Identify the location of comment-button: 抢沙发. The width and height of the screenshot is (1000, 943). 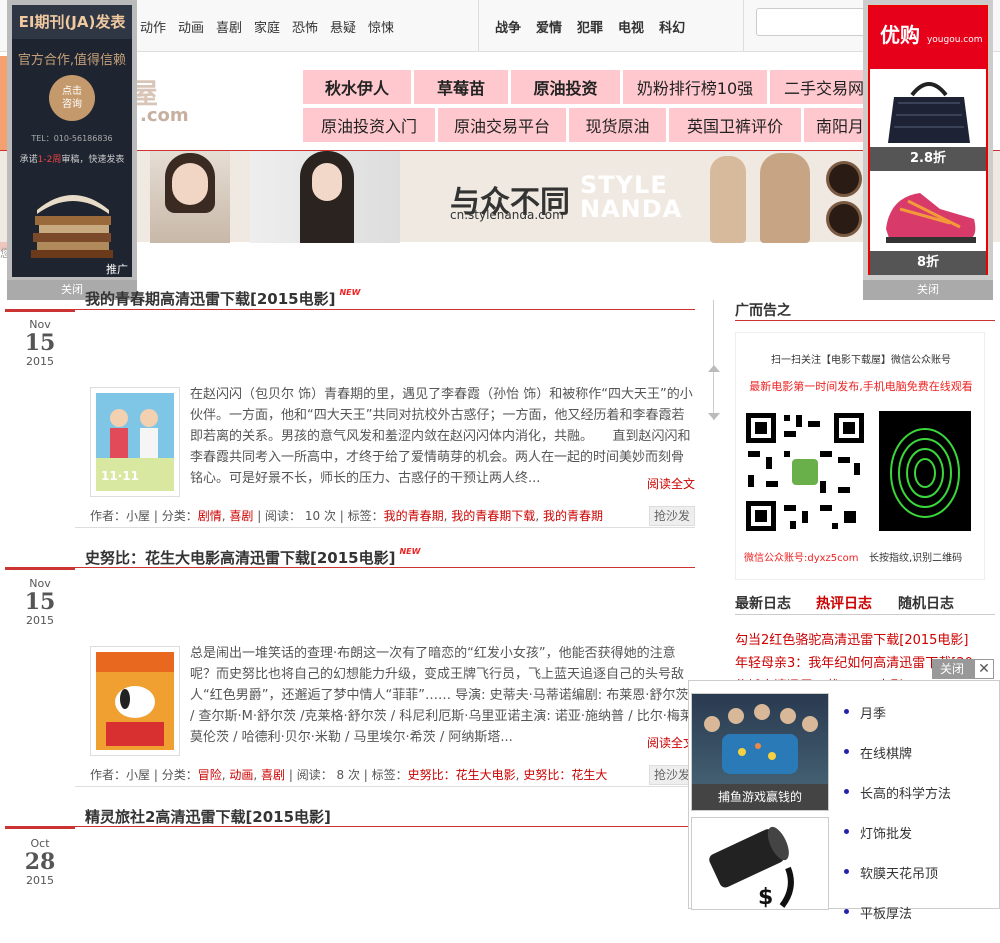
(671, 516).